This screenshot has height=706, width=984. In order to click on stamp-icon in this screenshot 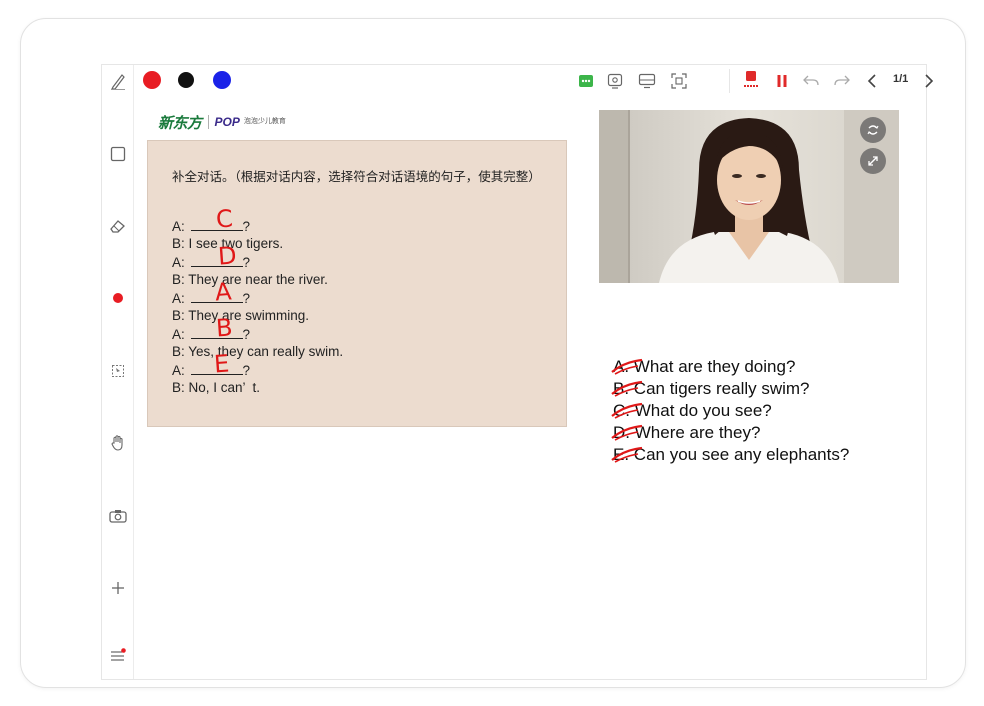, I will do `click(615, 81)`.